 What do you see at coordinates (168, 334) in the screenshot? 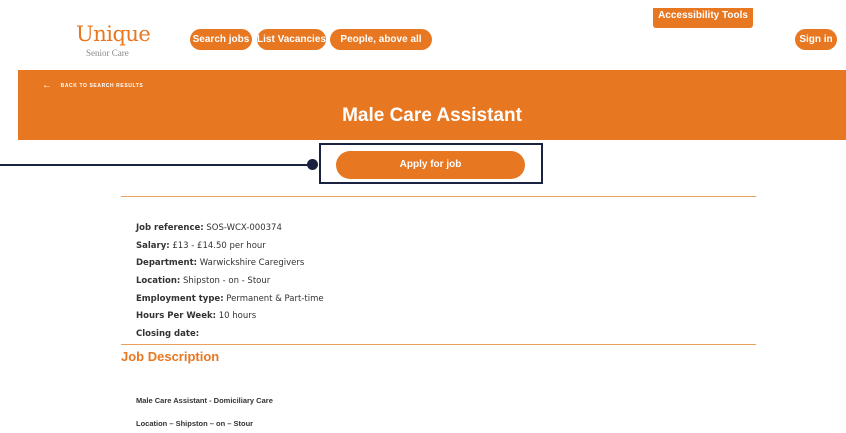
I see `detail-label: Closing date:` at bounding box center [168, 334].